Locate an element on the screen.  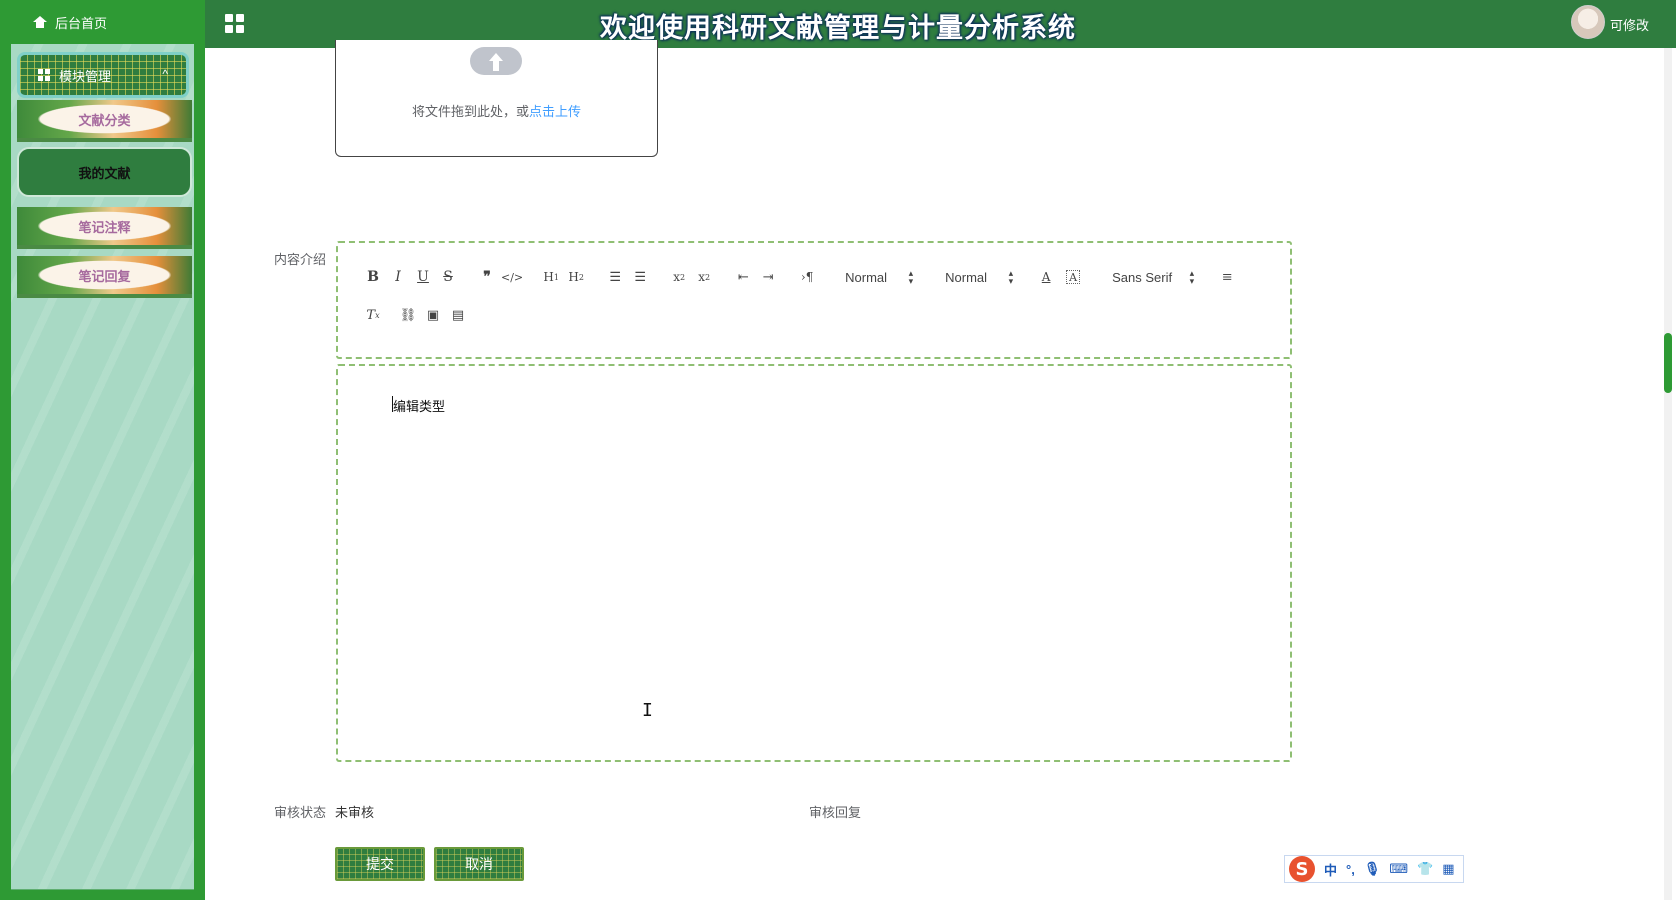
upload-cloud-icon is located at coordinates (496, 61).